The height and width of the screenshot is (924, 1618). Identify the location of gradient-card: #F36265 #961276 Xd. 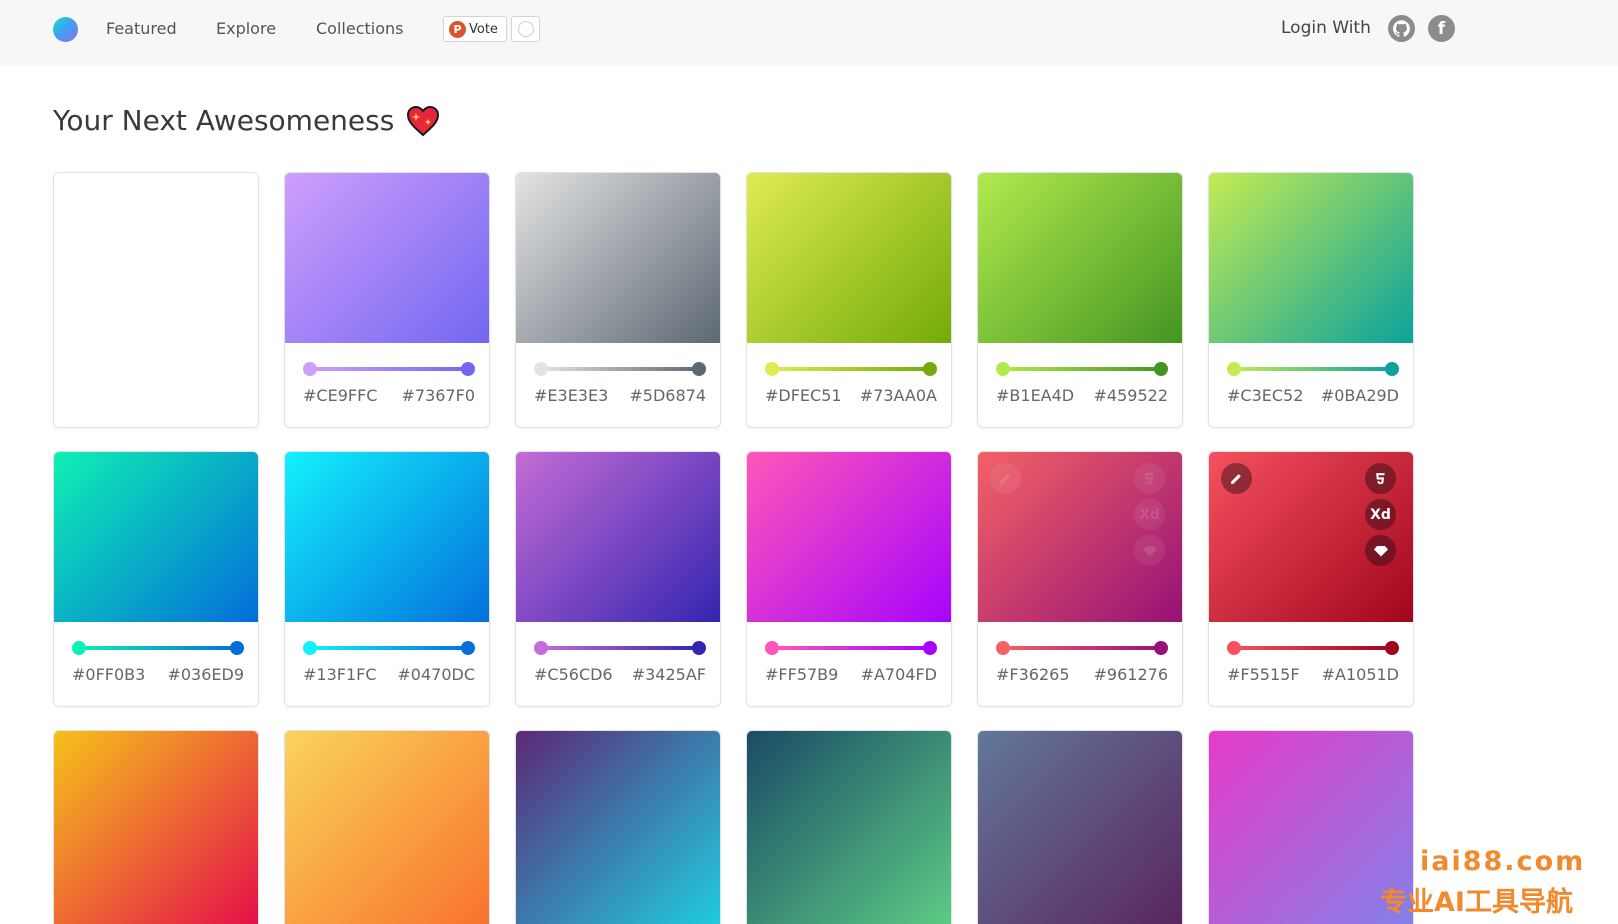
(1080, 579).